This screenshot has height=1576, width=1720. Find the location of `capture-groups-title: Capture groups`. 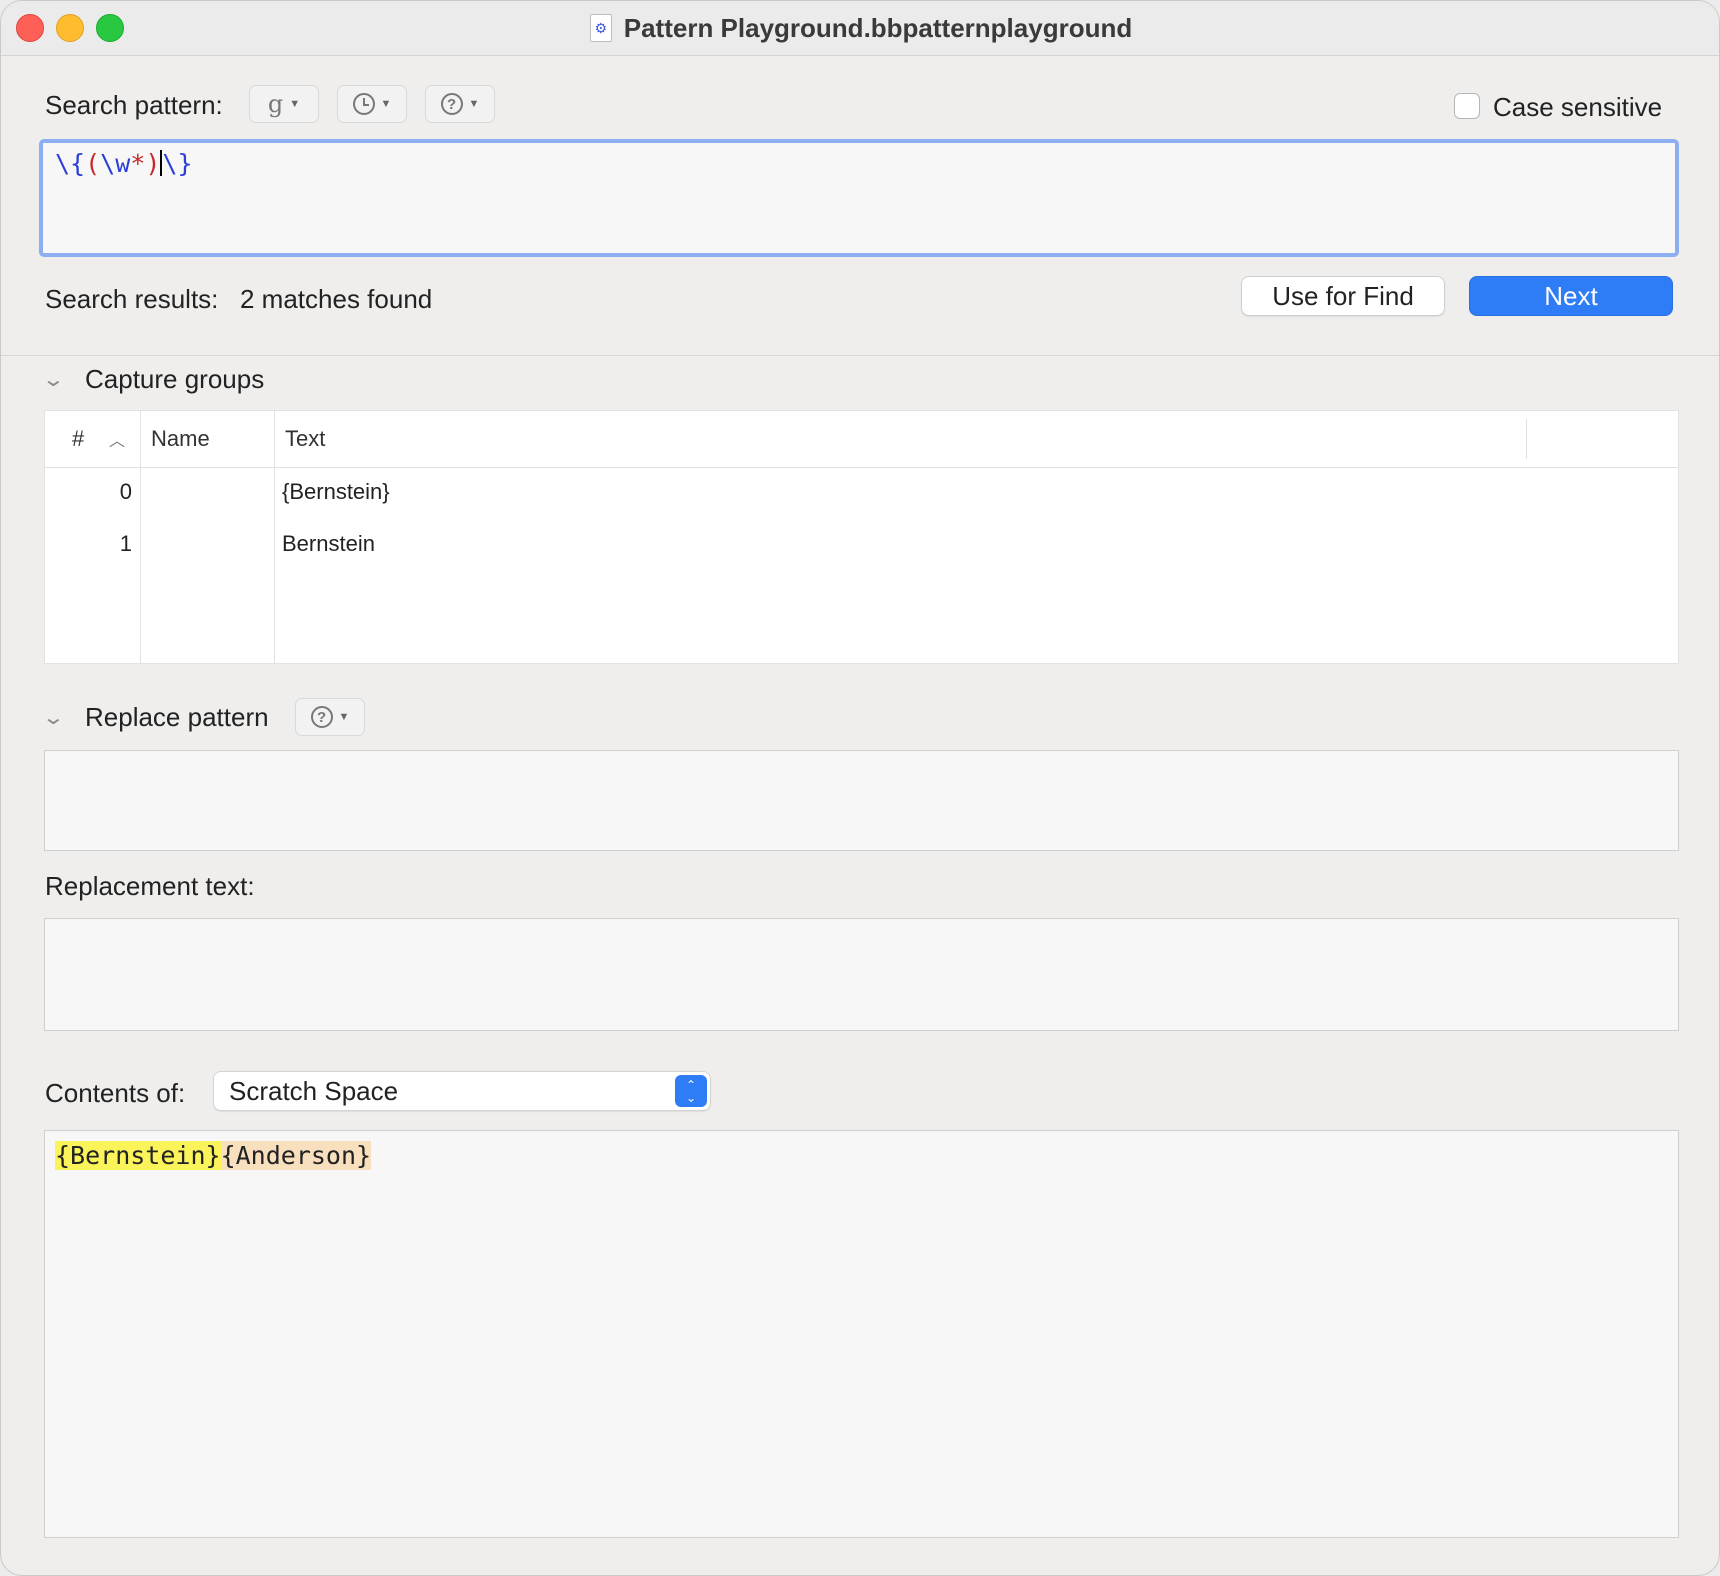

capture-groups-title: Capture groups is located at coordinates (175, 379).